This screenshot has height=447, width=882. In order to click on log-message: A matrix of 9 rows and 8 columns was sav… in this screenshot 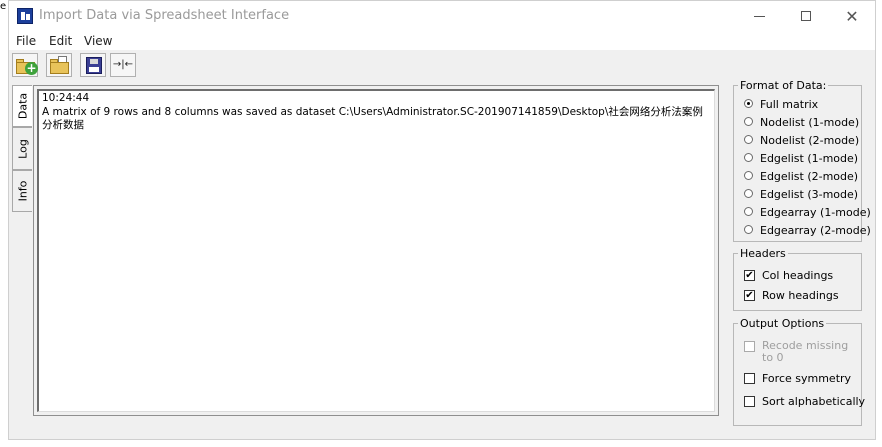, I will do `click(372, 118)`.